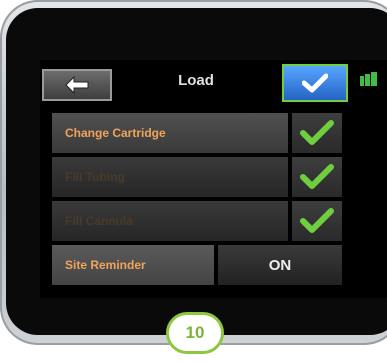  Describe the element at coordinates (196, 80) in the screenshot. I see `page-title: Load` at that location.